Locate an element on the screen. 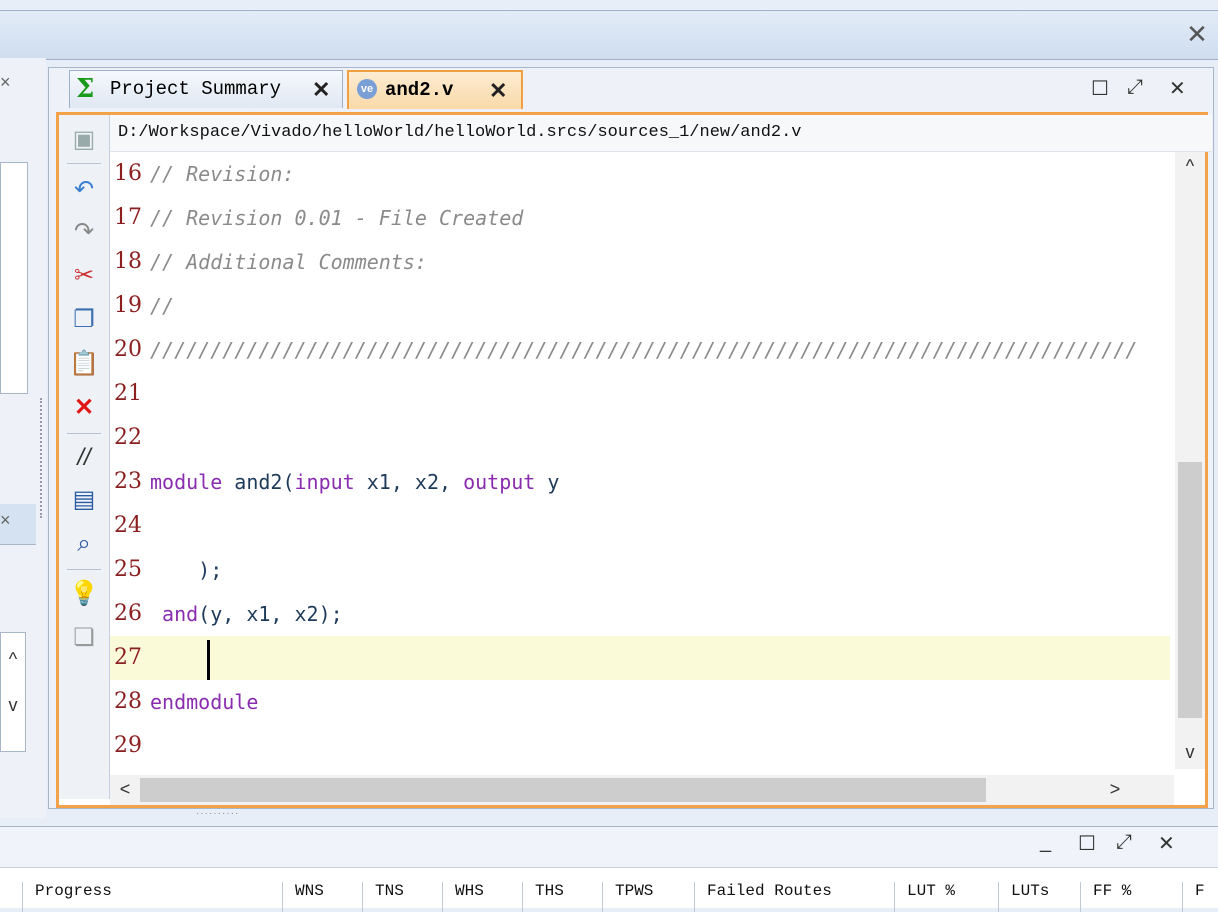  code-line: 26 and(y, x1, x2); is located at coordinates (228, 613).